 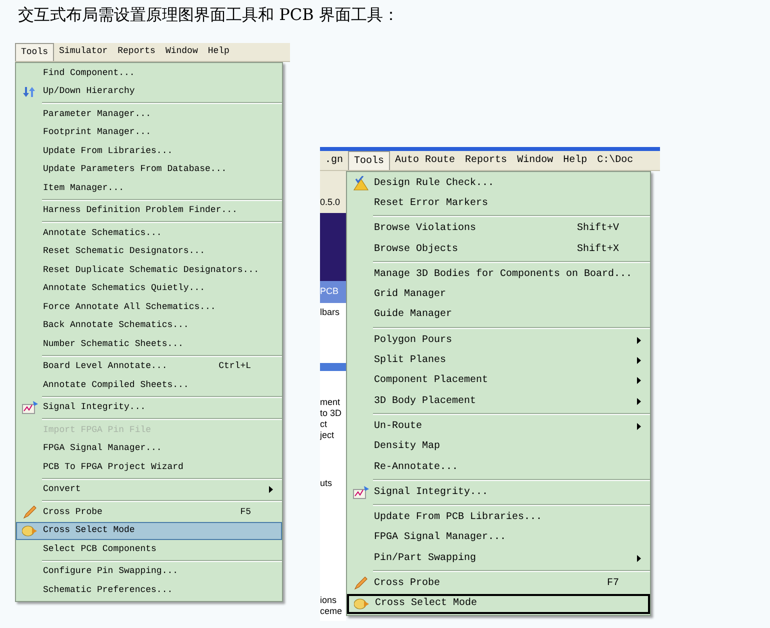 What do you see at coordinates (330, 203) in the screenshot?
I see `background-text: 0.5.0` at bounding box center [330, 203].